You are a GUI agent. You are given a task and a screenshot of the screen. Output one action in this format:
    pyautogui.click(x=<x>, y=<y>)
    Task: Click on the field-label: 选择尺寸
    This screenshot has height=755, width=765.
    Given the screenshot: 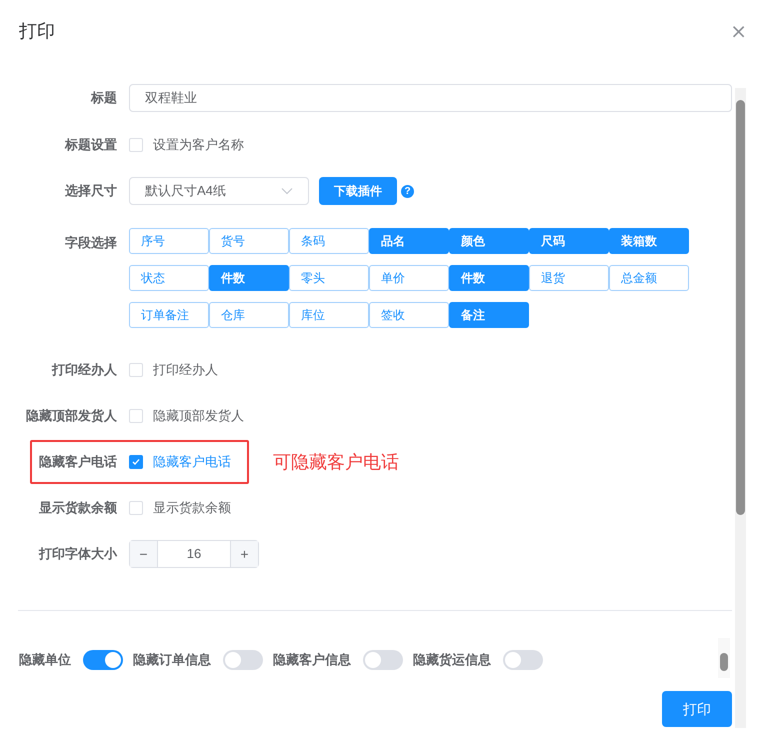 What is the action you would take?
    pyautogui.click(x=91, y=191)
    